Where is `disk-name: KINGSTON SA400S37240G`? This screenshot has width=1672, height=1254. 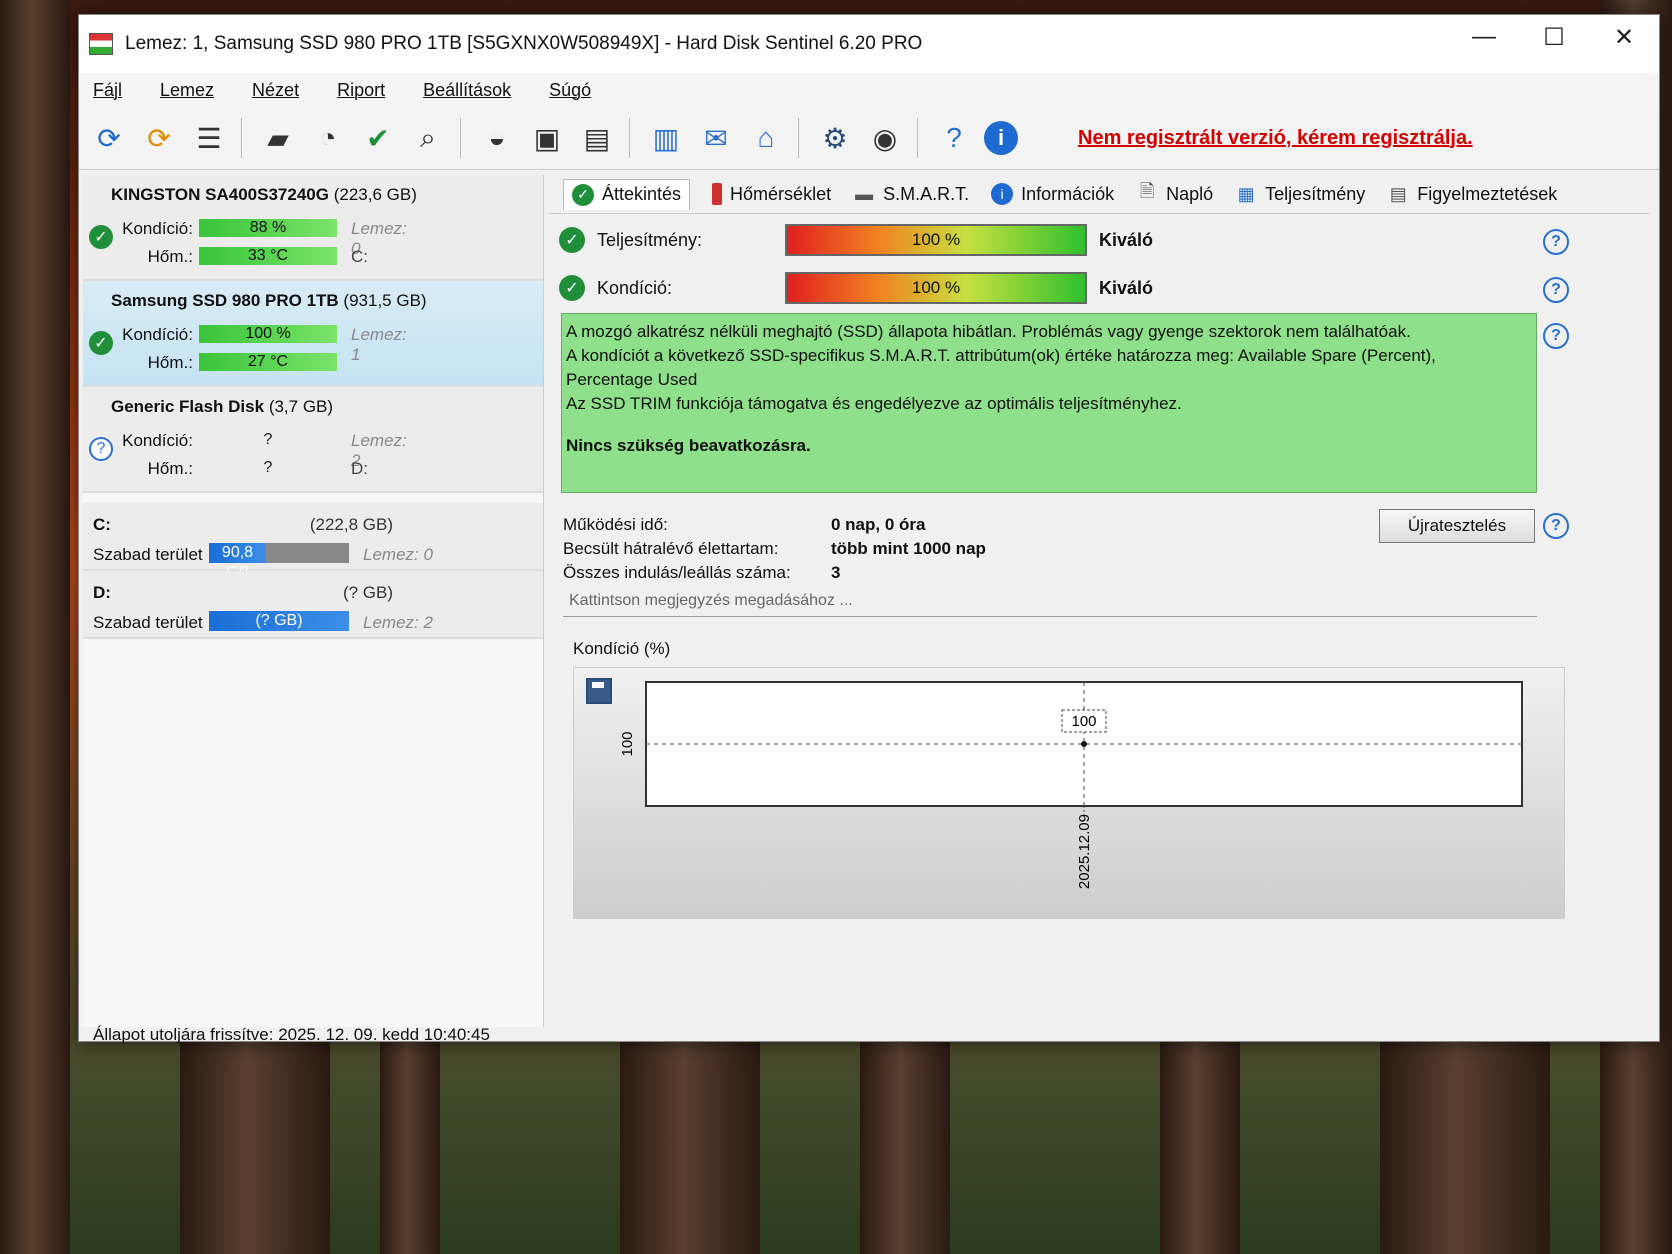
disk-name: KINGSTON SA400S37240G is located at coordinates (220, 194).